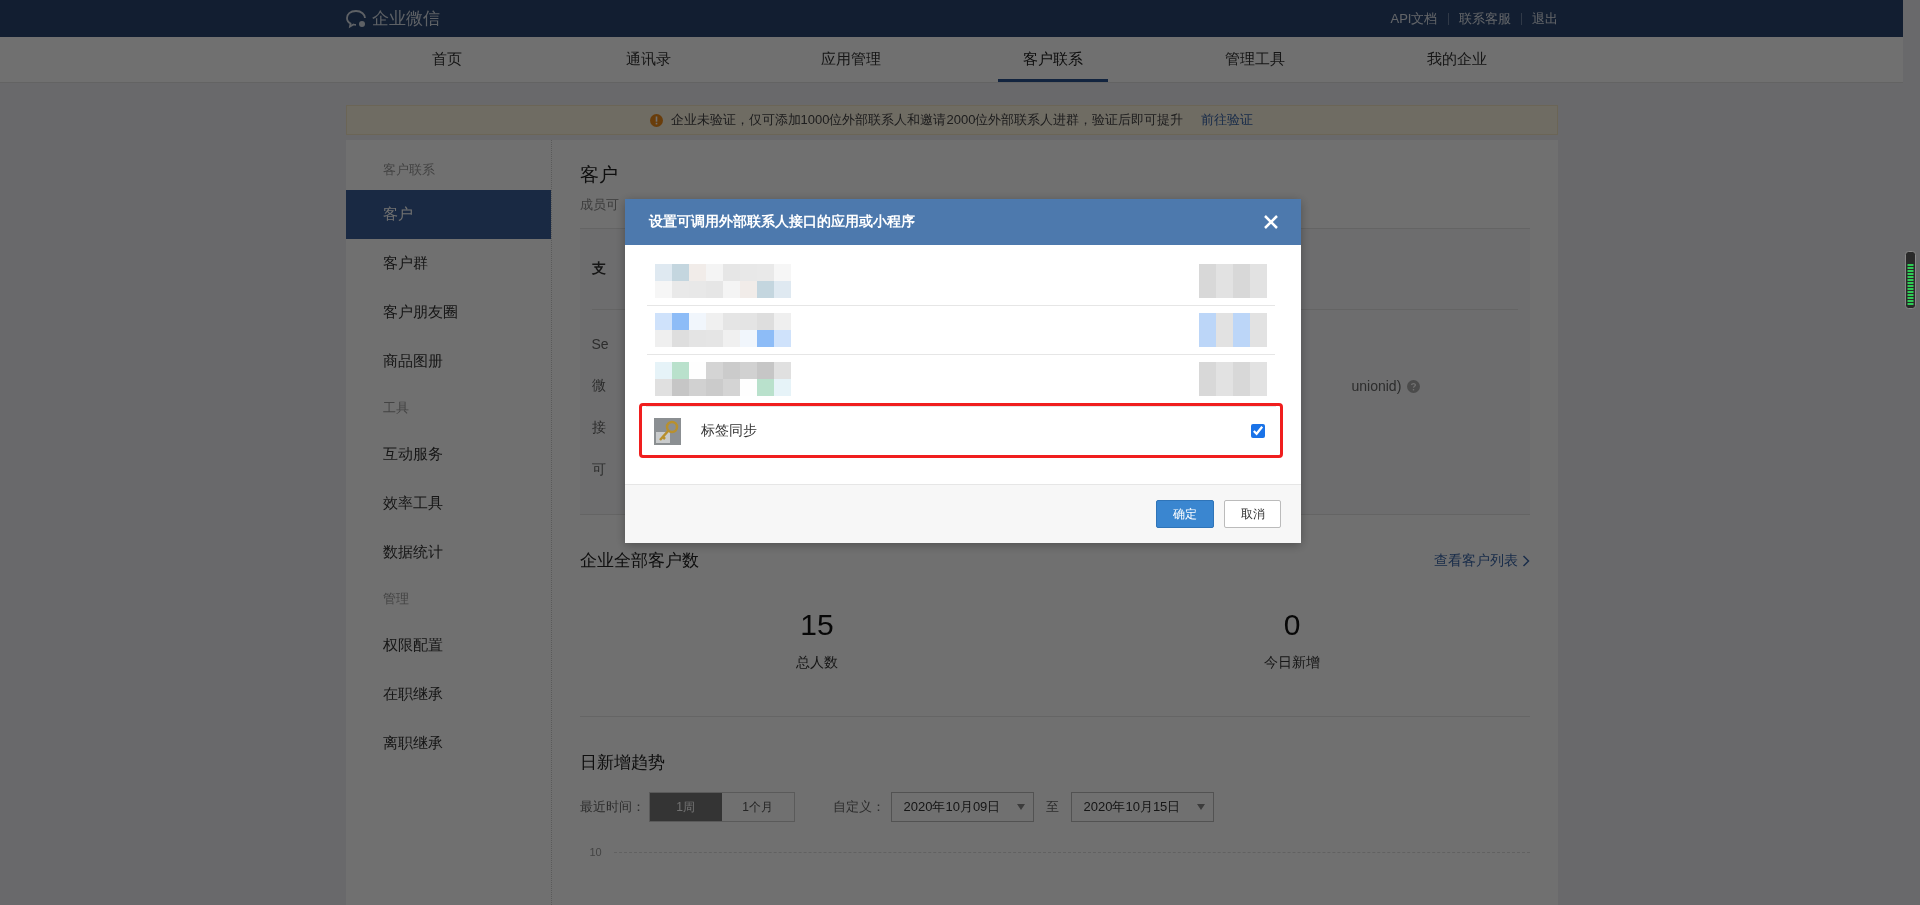  Describe the element at coordinates (782, 222) in the screenshot. I see `dialog-title: 设置可调用外部联系人接口的应用或小程序` at that location.